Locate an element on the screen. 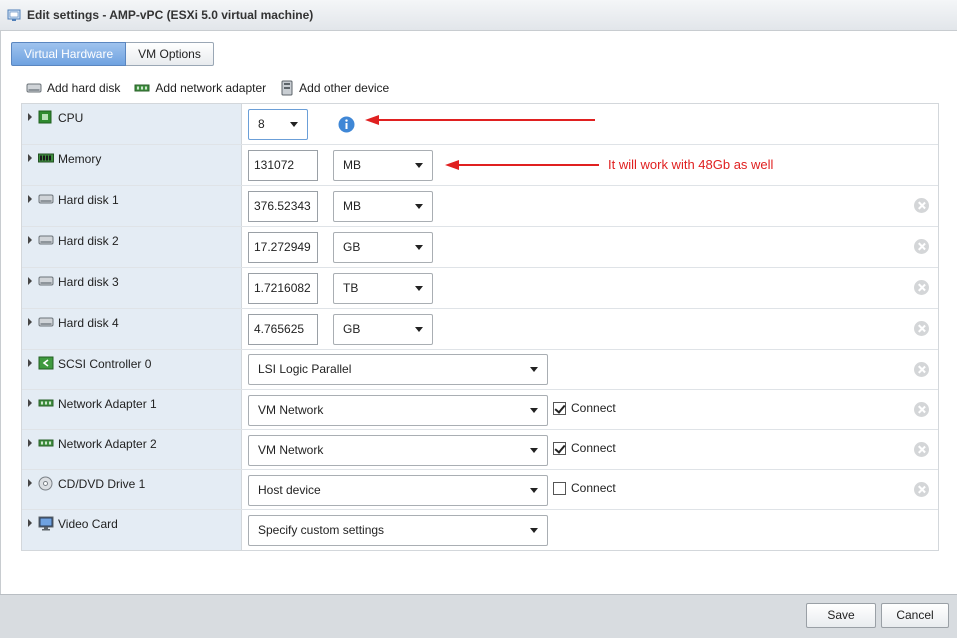 This screenshot has width=957, height=638. row-label-memory: Memory is located at coordinates (80, 159).